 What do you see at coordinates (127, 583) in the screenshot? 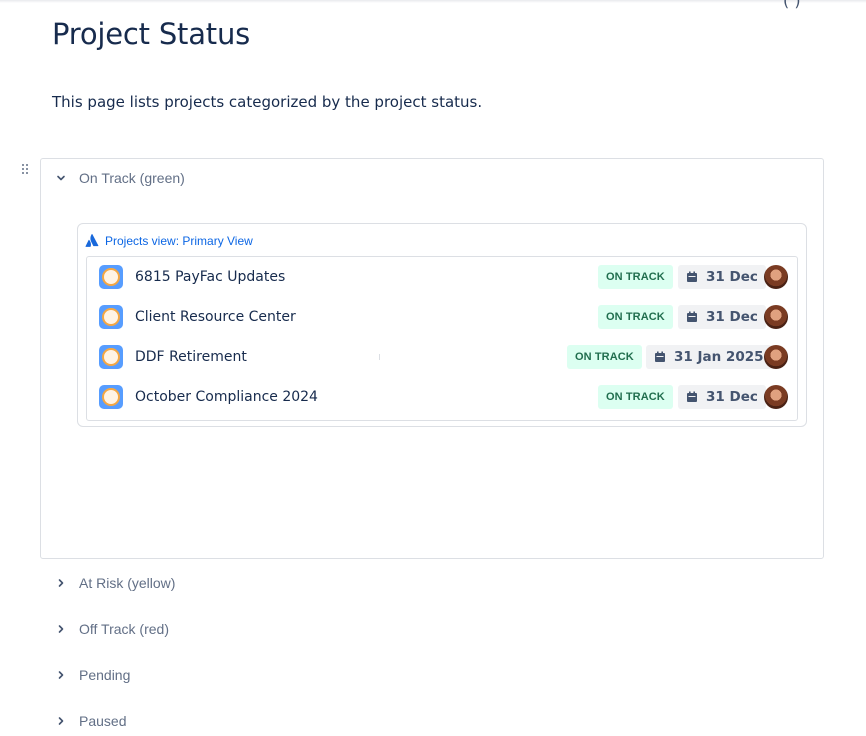
I see `expand-label: At Risk (yellow)` at bounding box center [127, 583].